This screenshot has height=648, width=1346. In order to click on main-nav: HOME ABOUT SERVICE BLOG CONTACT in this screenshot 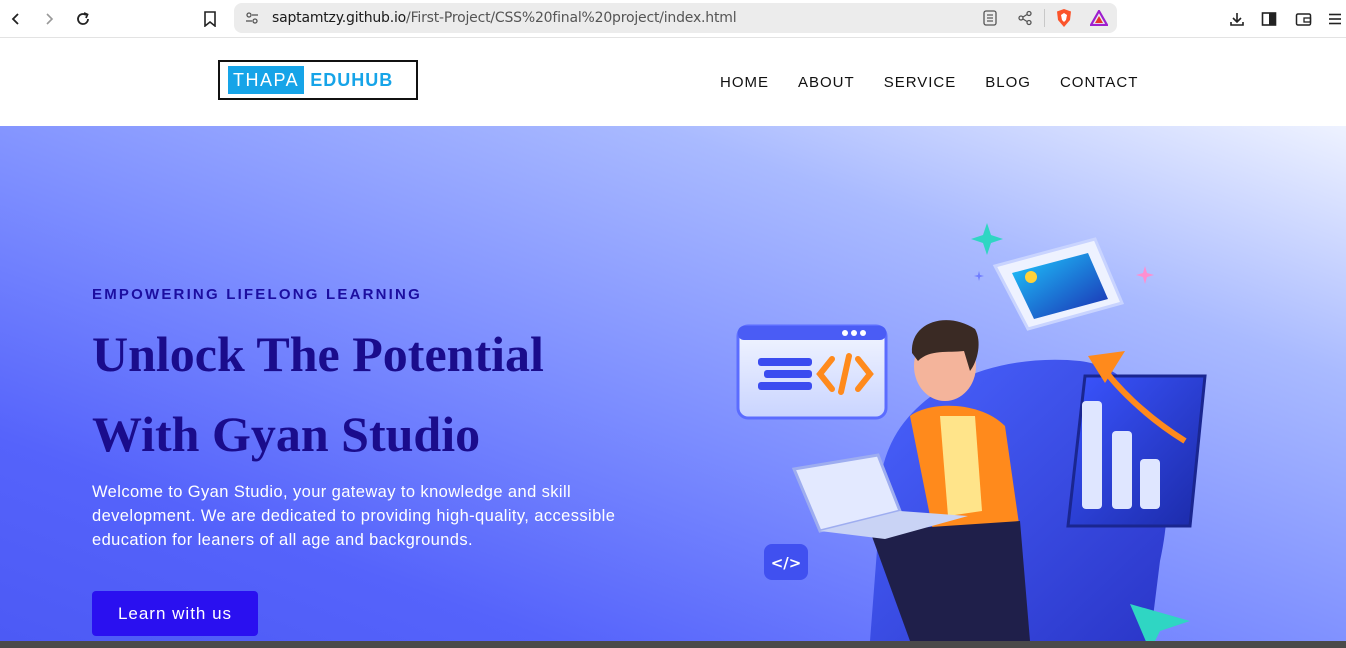, I will do `click(929, 82)`.